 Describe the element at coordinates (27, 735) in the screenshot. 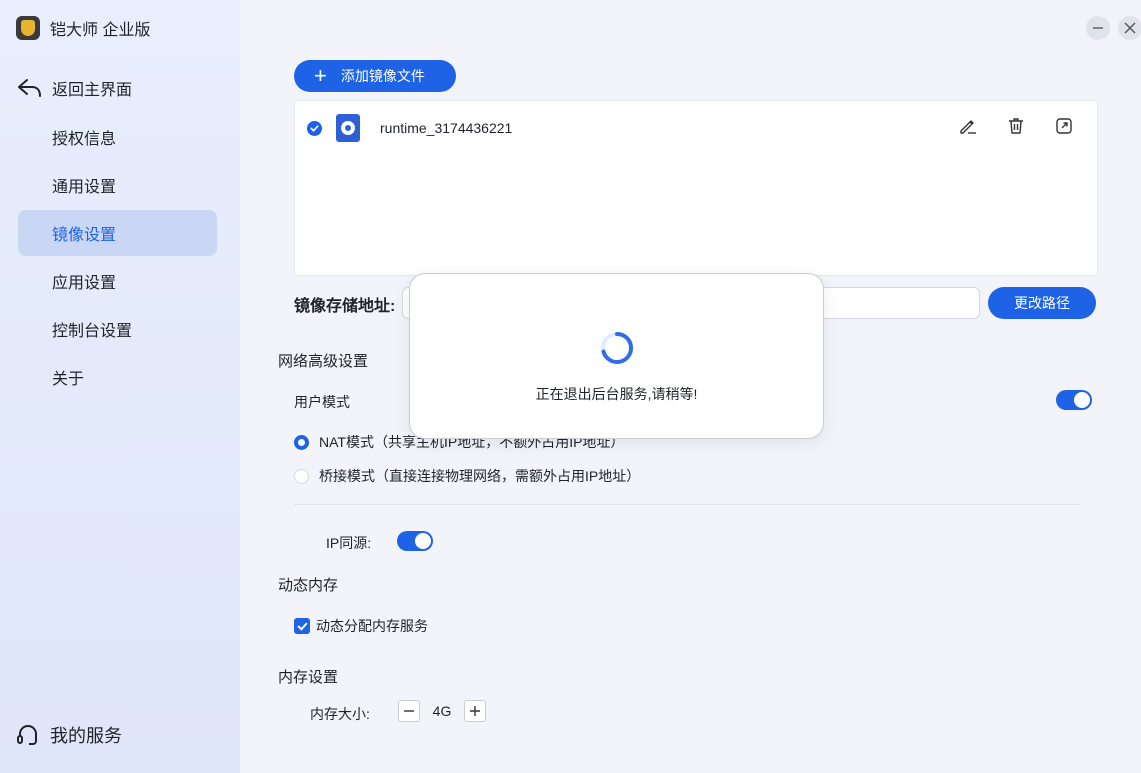

I see `headset-icon` at that location.